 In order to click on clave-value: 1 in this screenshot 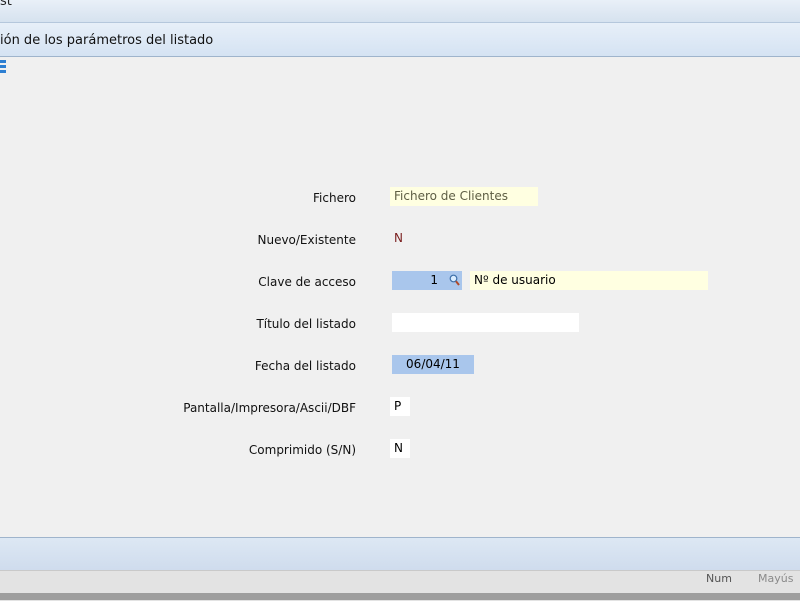, I will do `click(434, 280)`.